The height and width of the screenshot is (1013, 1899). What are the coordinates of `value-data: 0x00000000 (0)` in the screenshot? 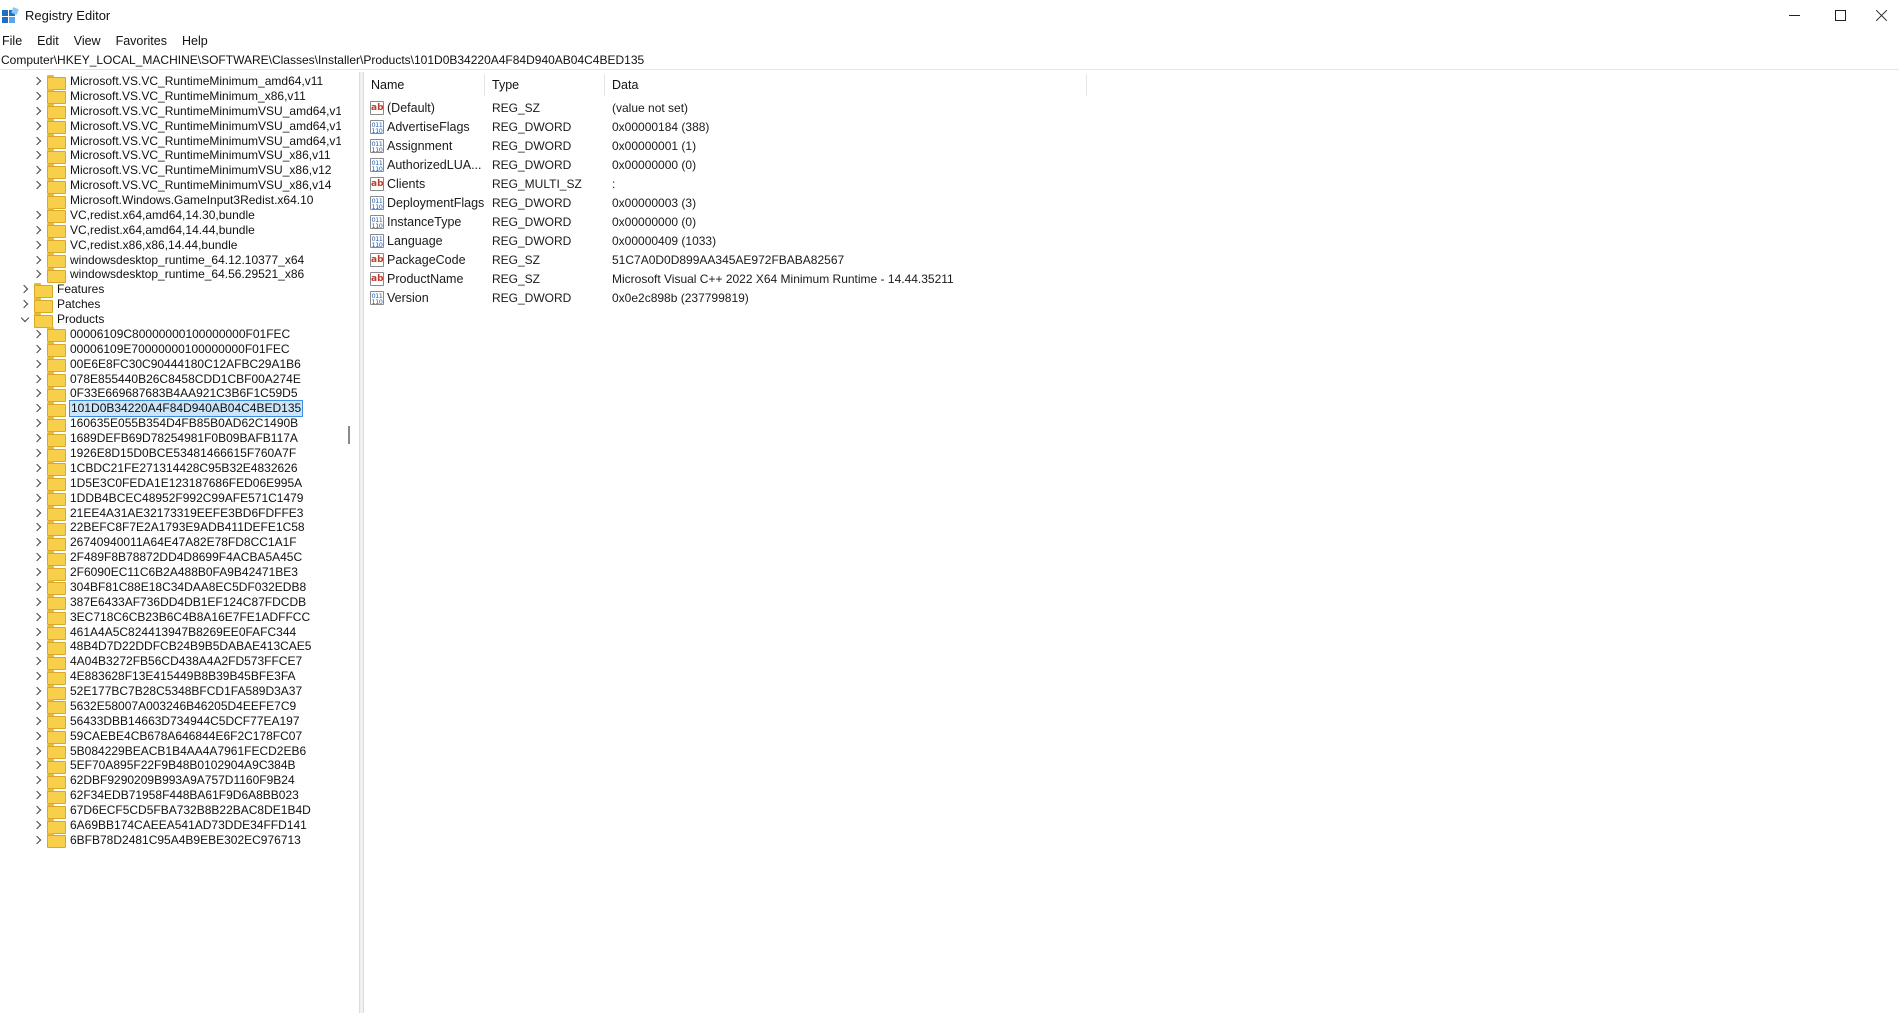 It's located at (654, 164).